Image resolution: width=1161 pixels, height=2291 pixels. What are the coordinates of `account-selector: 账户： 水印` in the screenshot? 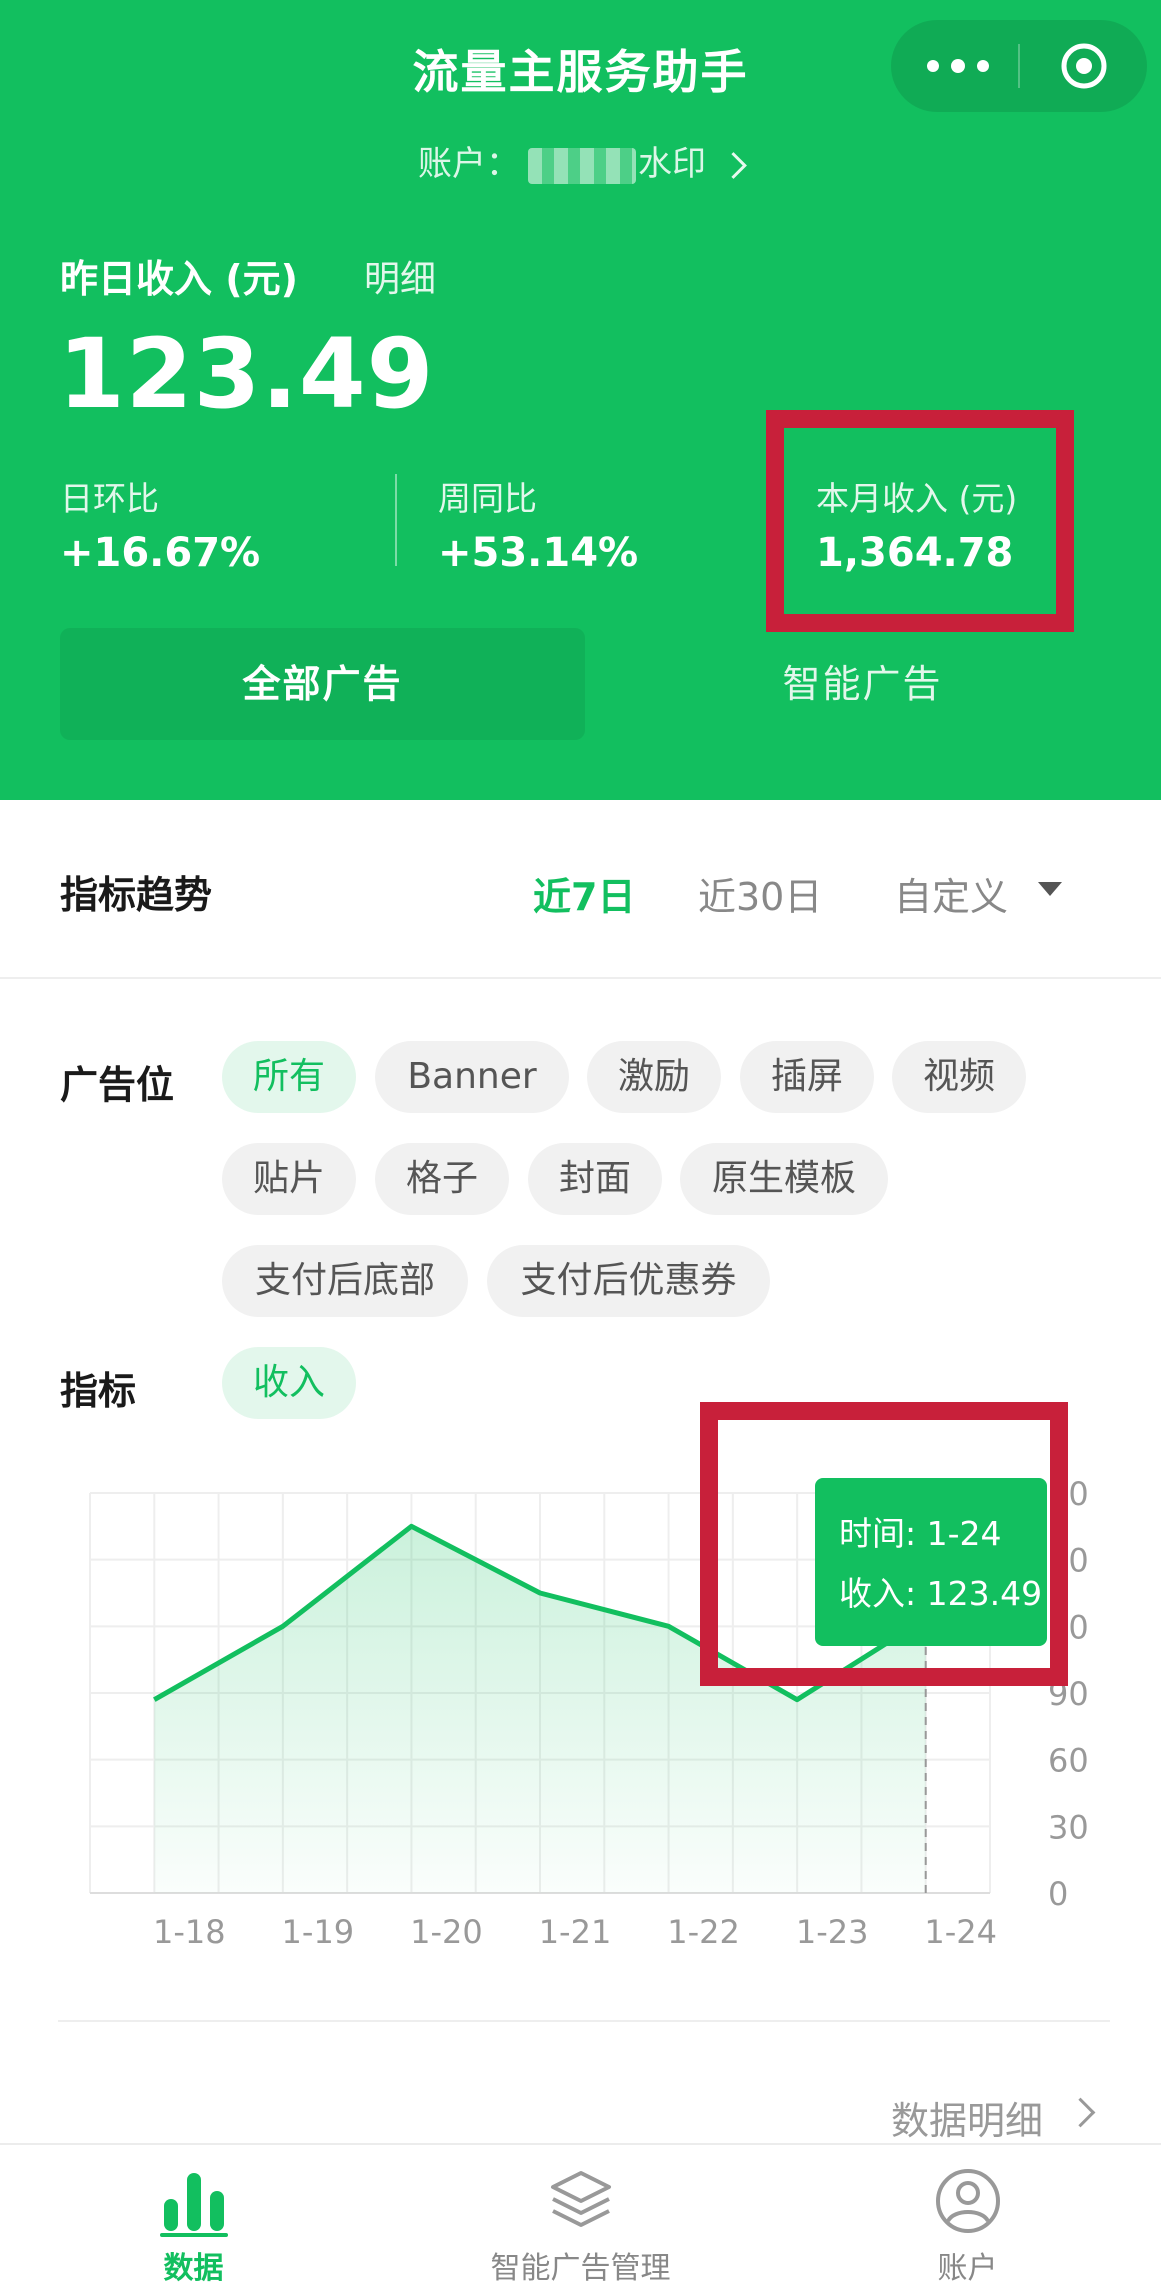 It's located at (580, 160).